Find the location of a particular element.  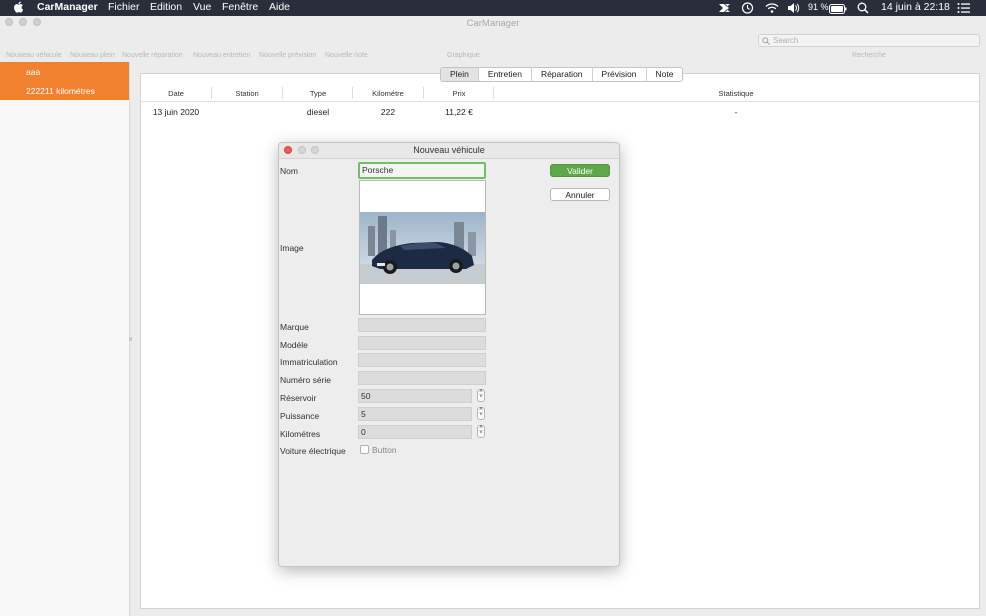

annuler-button: Annuler is located at coordinates (580, 194).